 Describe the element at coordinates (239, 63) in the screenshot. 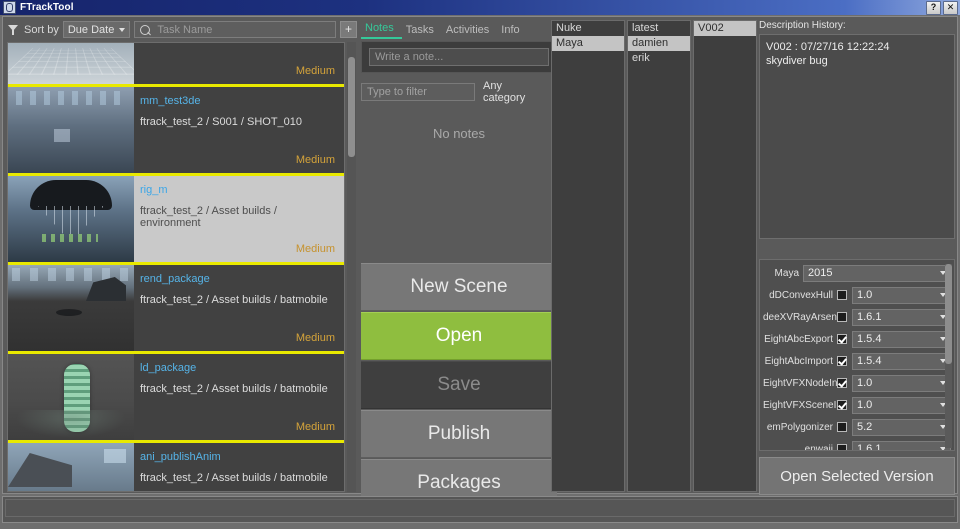

I see `task-info: Medium` at that location.